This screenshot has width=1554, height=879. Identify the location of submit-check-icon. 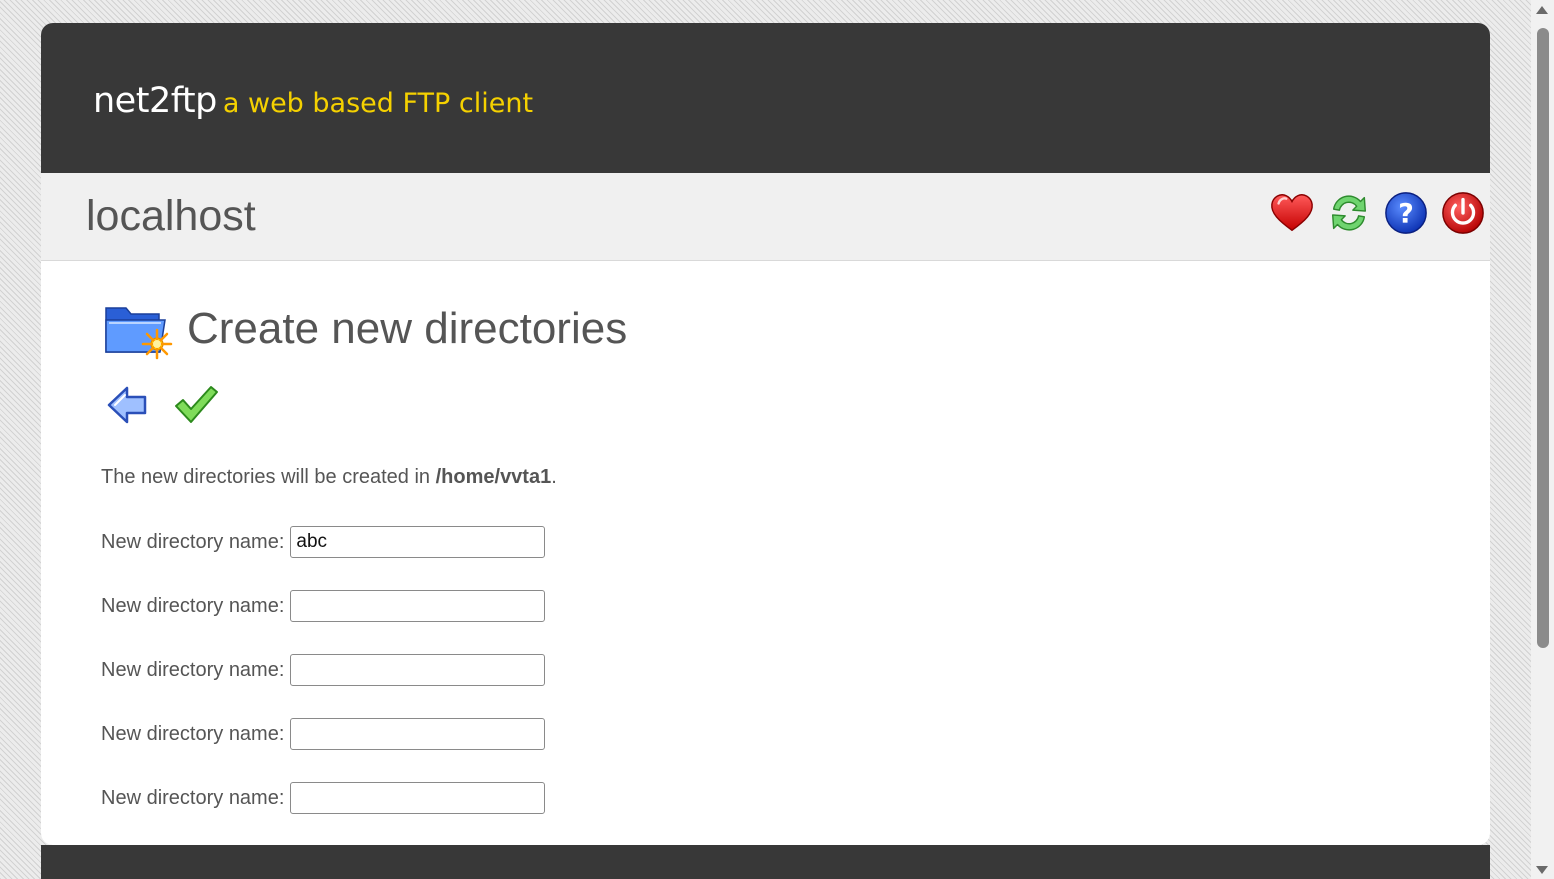
(196, 405).